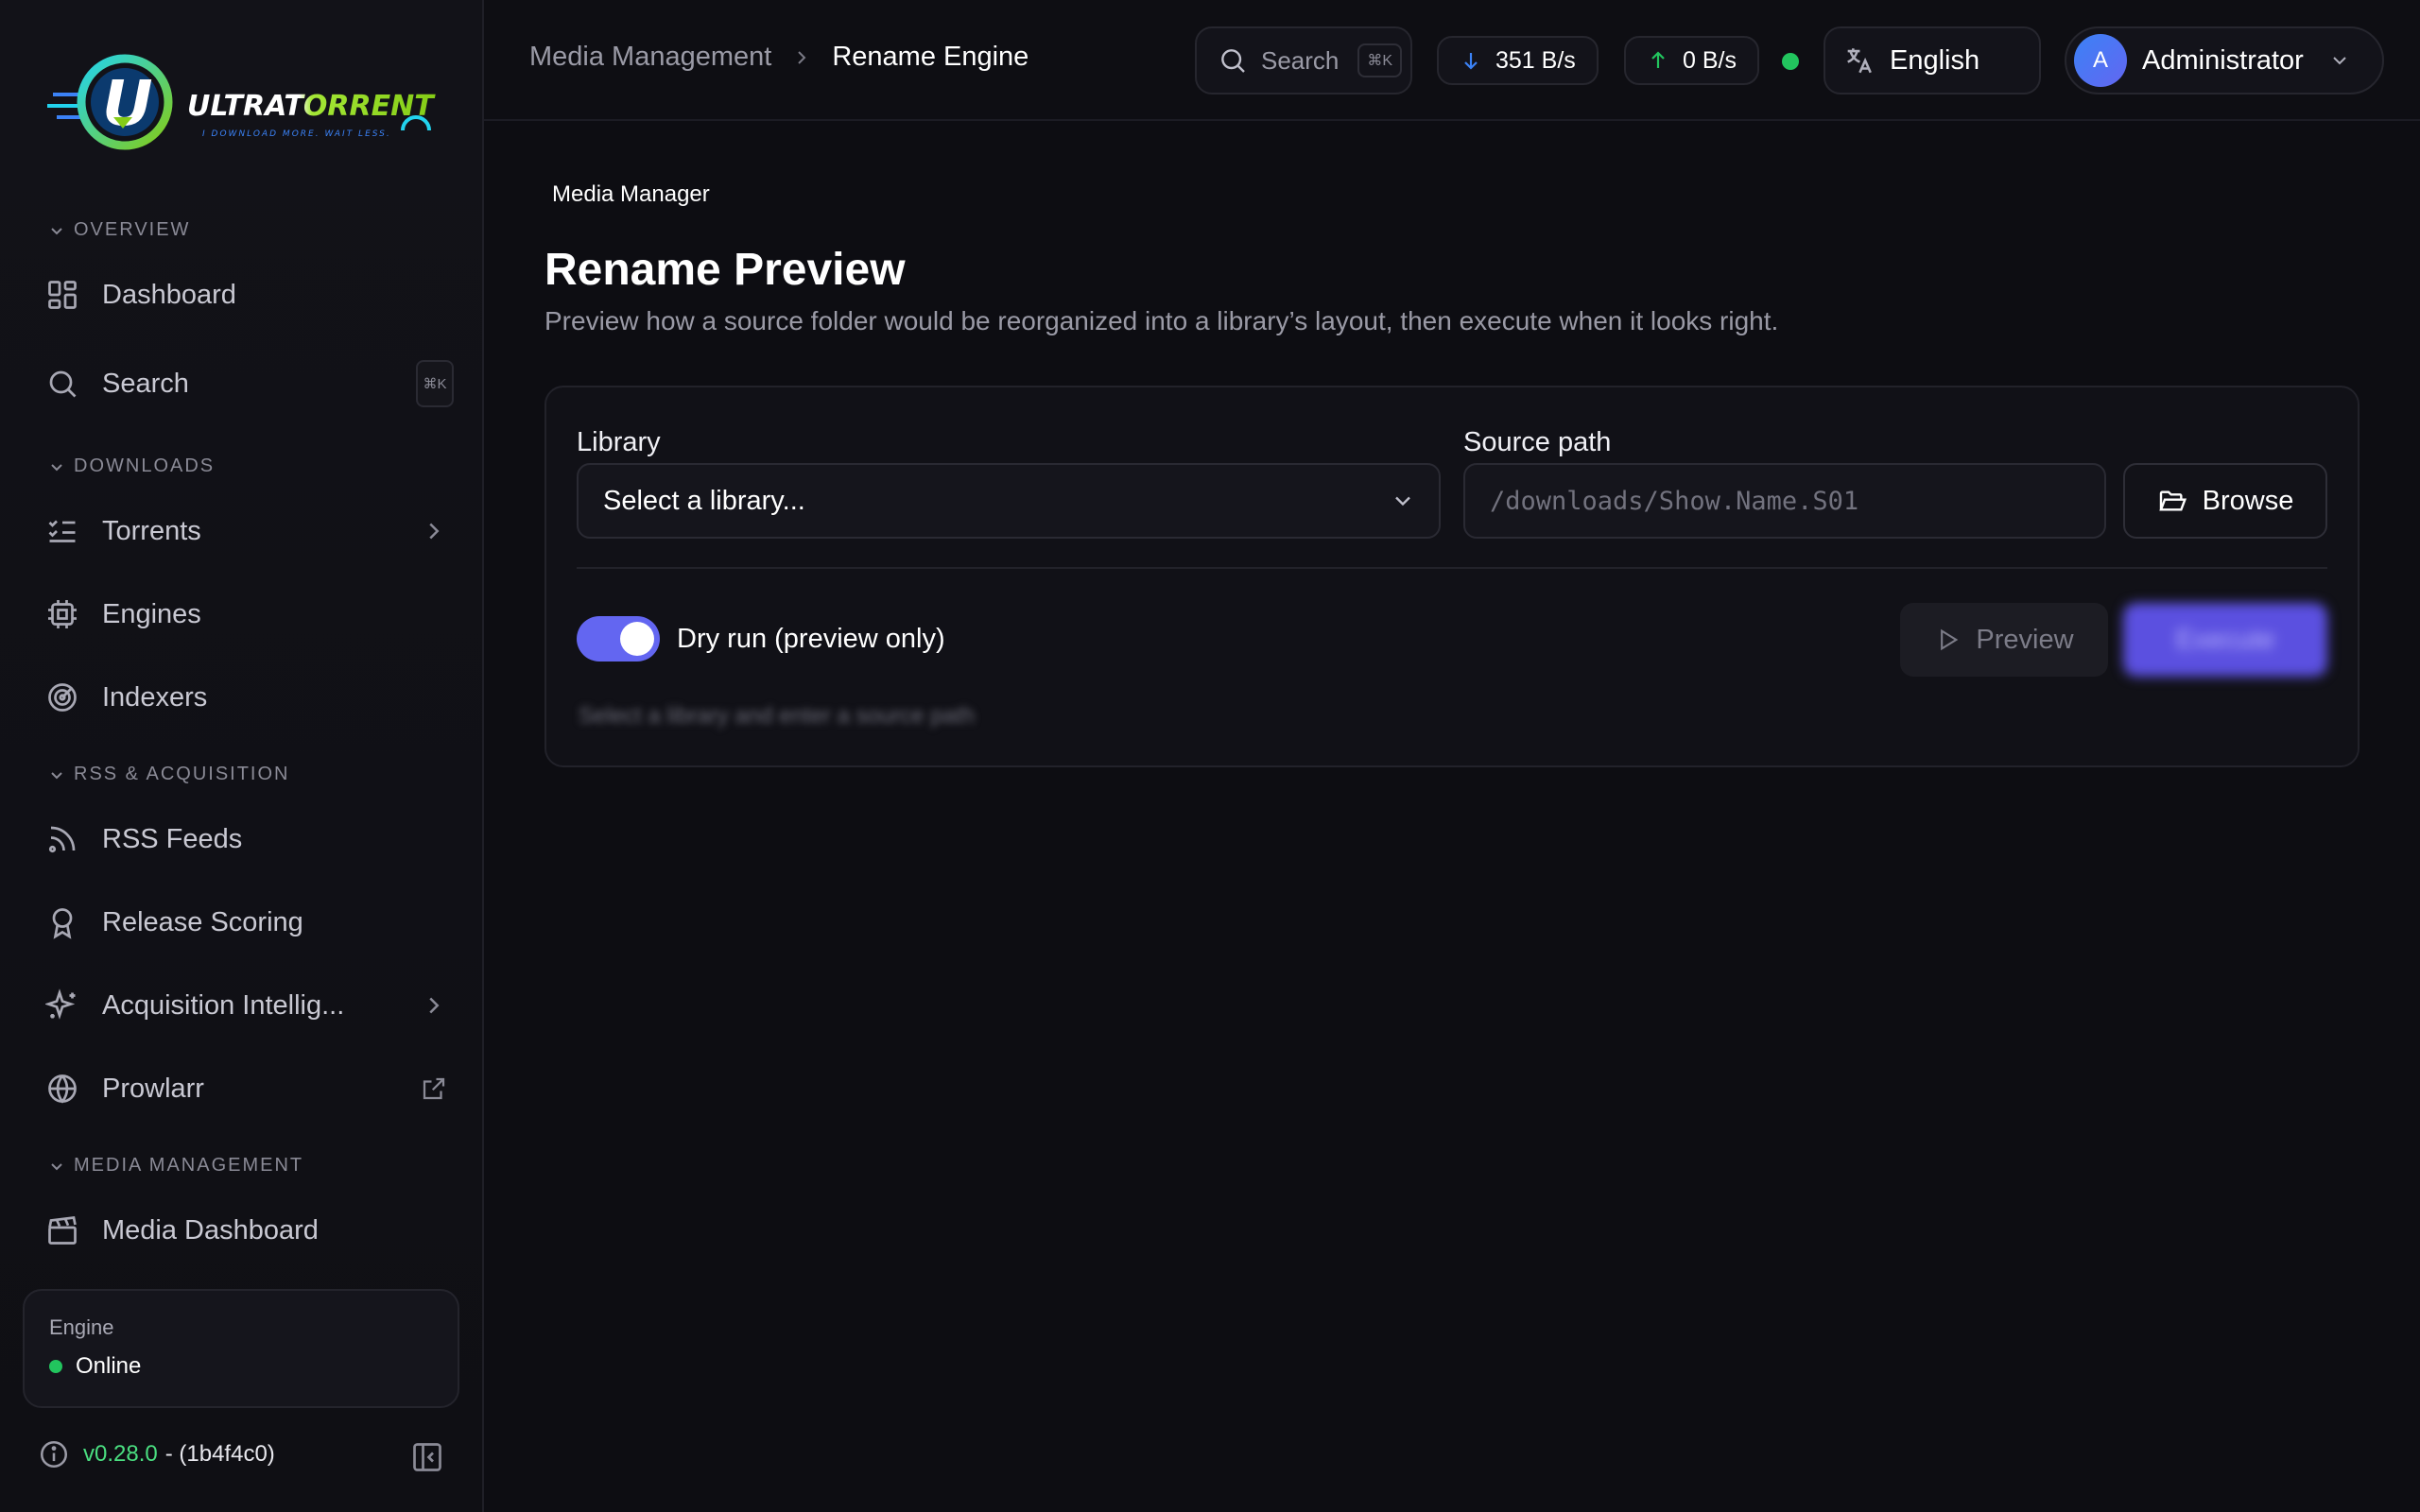 The width and height of the screenshot is (2420, 1512). Describe the element at coordinates (242, 531) in the screenshot. I see `sidebar-item-torrents: Torrents` at that location.